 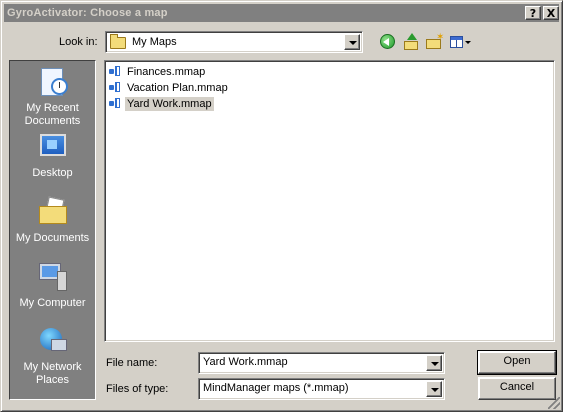 What do you see at coordinates (53, 212) in the screenshot?
I see `my-documents-icon` at bounding box center [53, 212].